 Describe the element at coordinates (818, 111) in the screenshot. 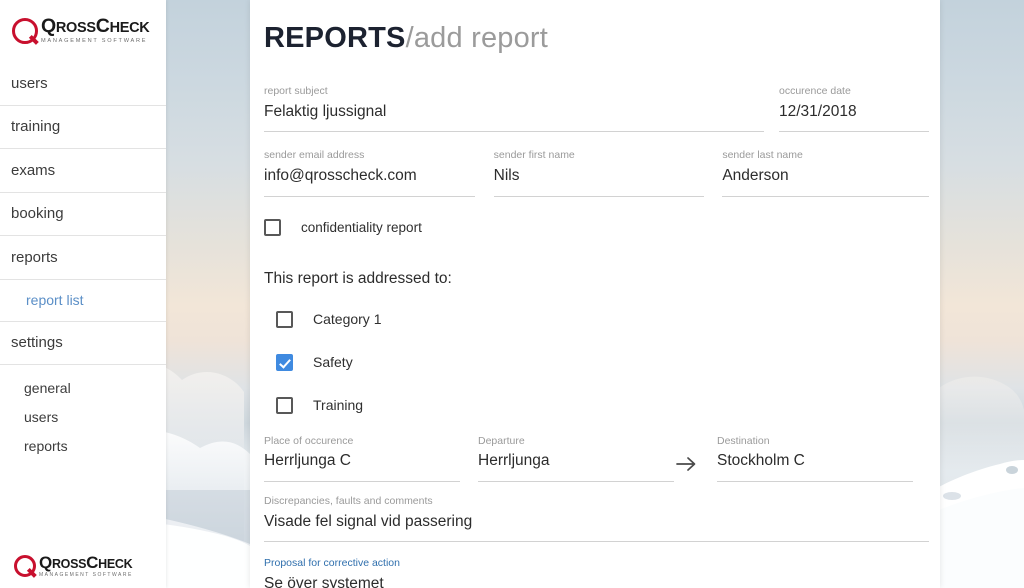

I see `occurence-date-value: 12/31/2018` at that location.